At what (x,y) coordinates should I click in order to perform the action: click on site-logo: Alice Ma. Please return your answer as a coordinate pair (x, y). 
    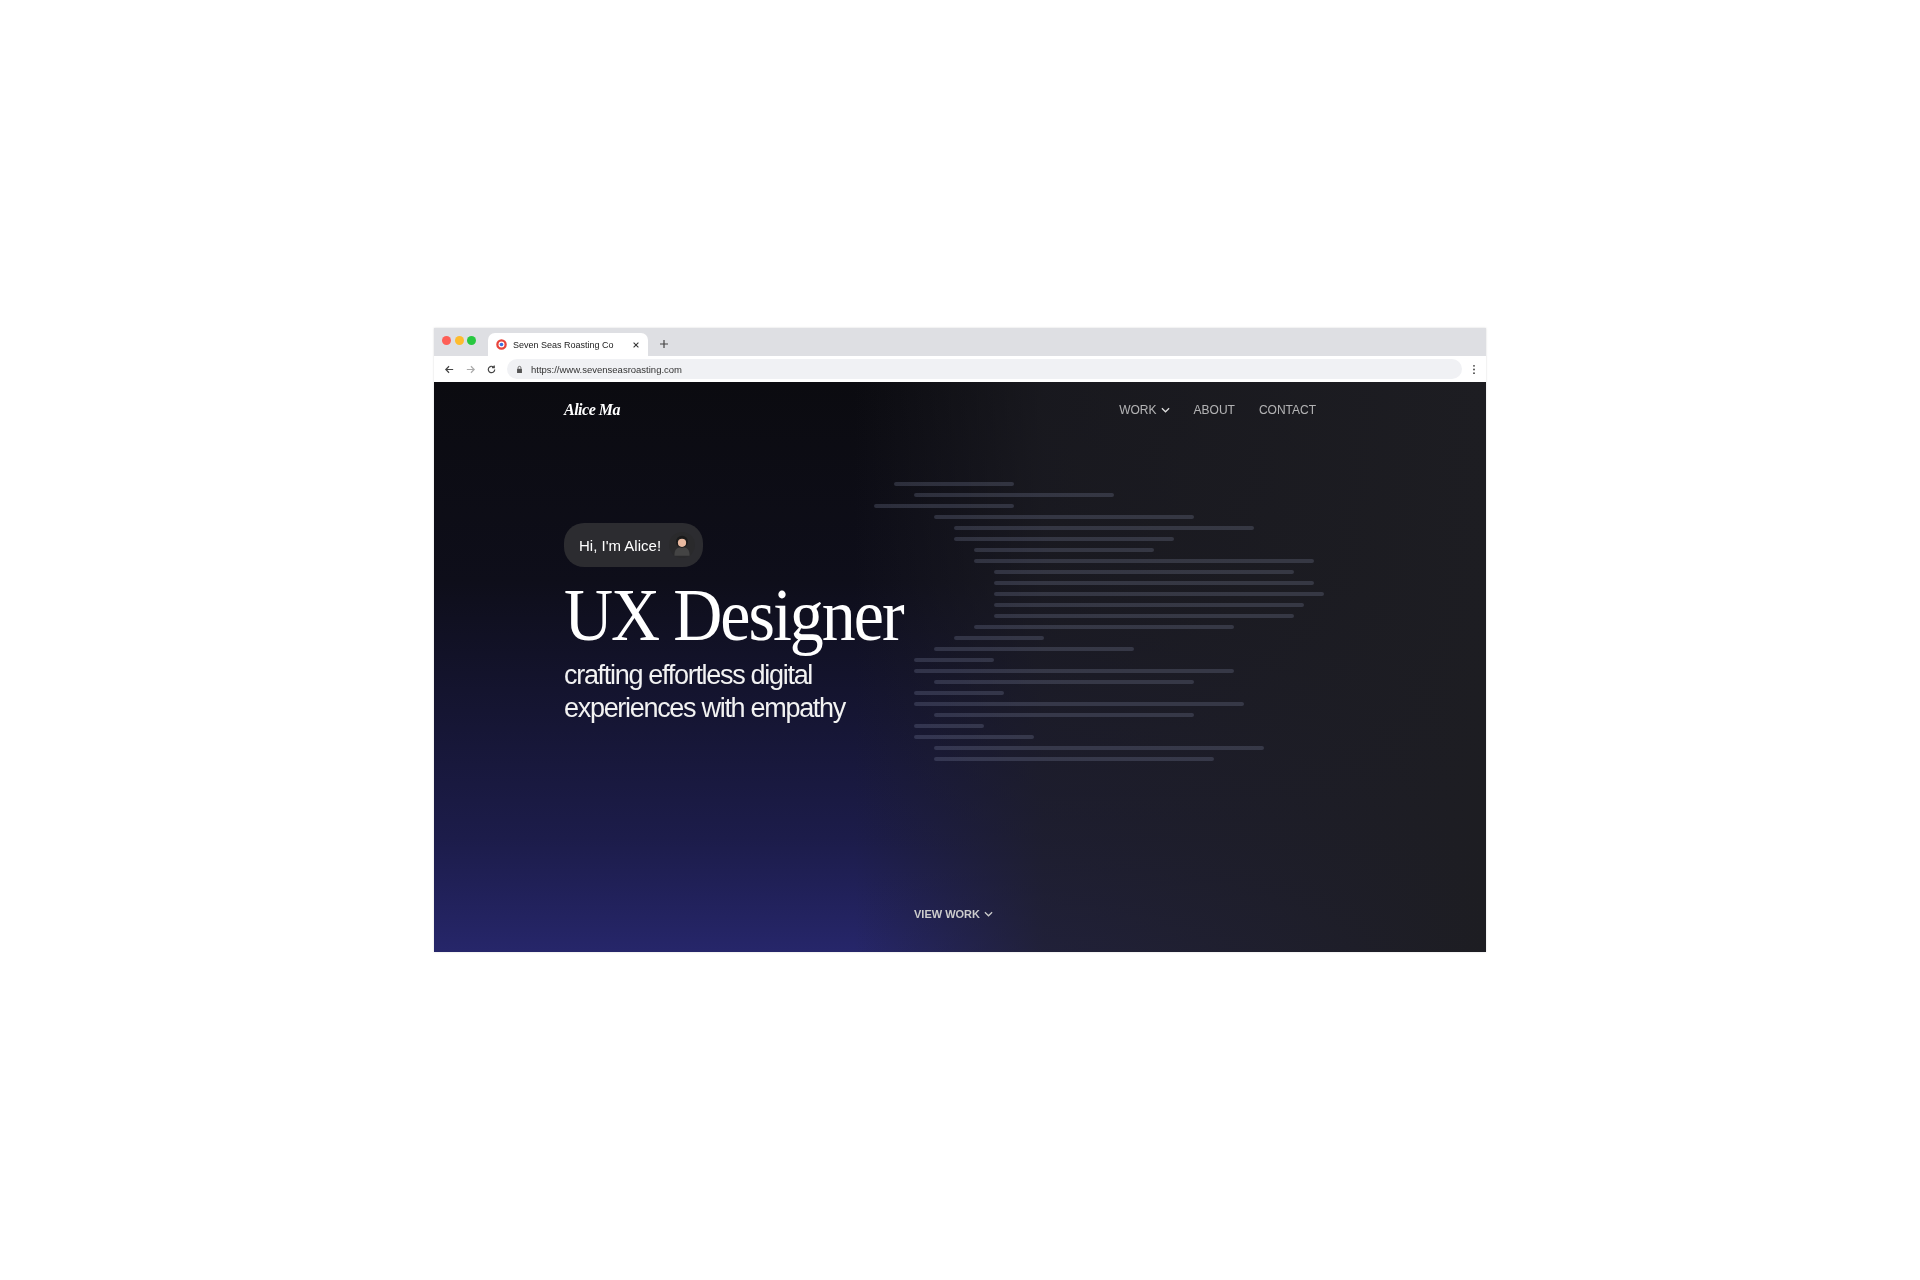
    Looking at the image, I should click on (592, 410).